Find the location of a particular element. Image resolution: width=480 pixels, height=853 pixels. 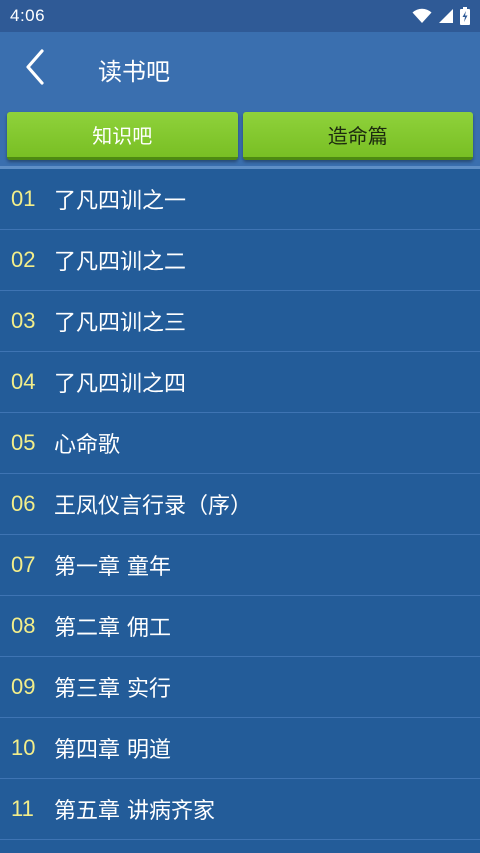

item-number: 09 is located at coordinates (23, 686).